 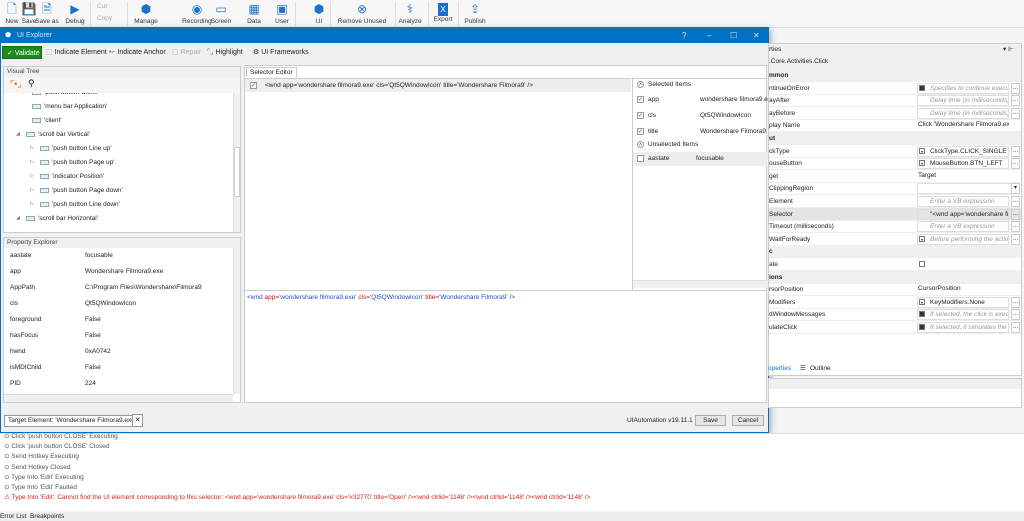 I want to click on property-row: get Target, so click(x=895, y=176).